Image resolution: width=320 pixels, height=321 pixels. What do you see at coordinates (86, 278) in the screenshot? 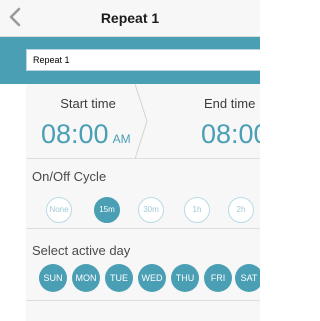
I see `day-mon: MON` at bounding box center [86, 278].